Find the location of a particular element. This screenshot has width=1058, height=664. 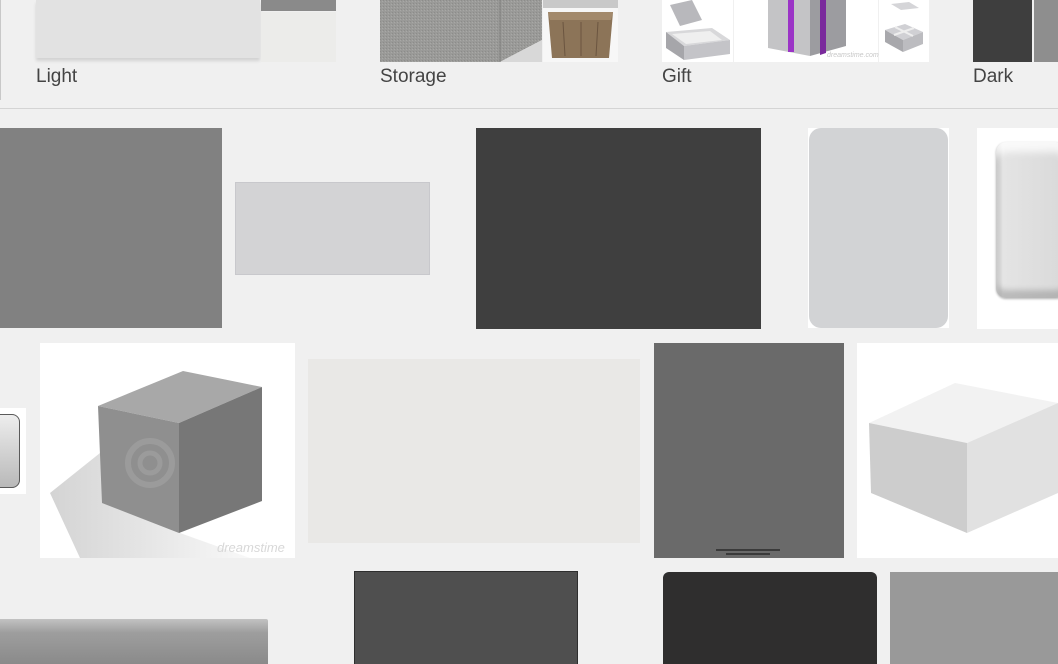

result-image-r7 is located at coordinates (474, 451).